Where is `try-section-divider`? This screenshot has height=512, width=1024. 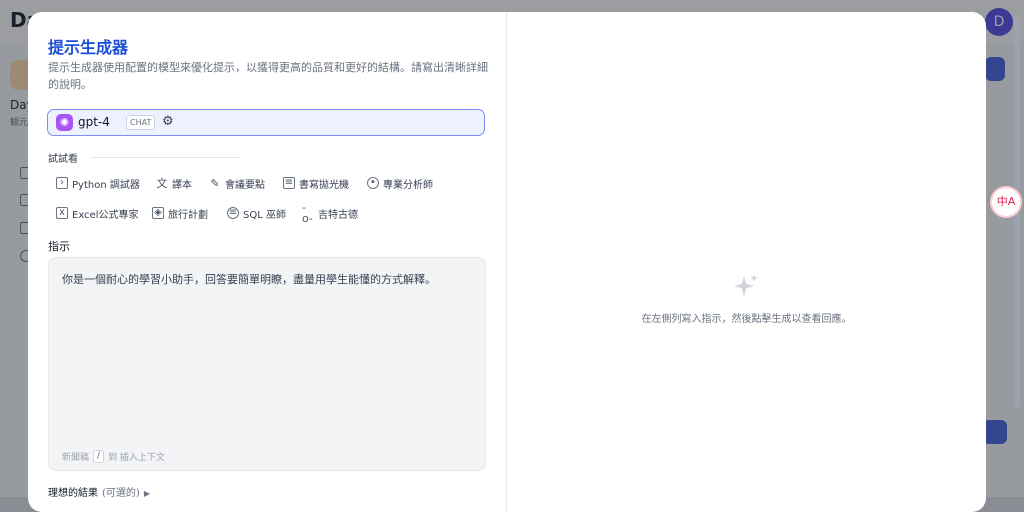 try-section-divider is located at coordinates (165, 157).